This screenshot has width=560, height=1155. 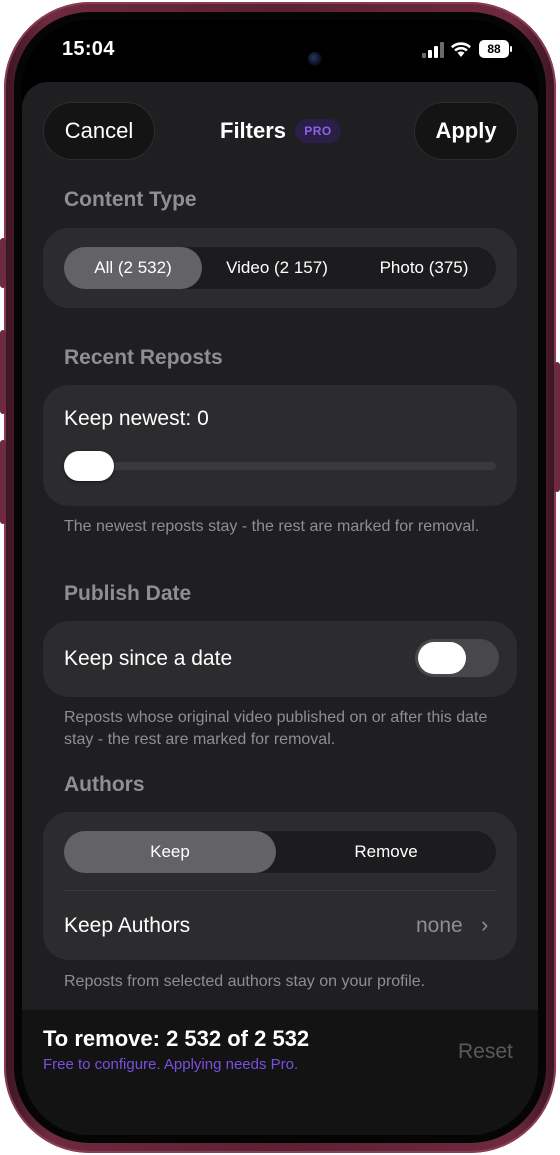 I want to click on pro-note-link: Free to configure. Applying needs Pro., so click(x=170, y=1064).